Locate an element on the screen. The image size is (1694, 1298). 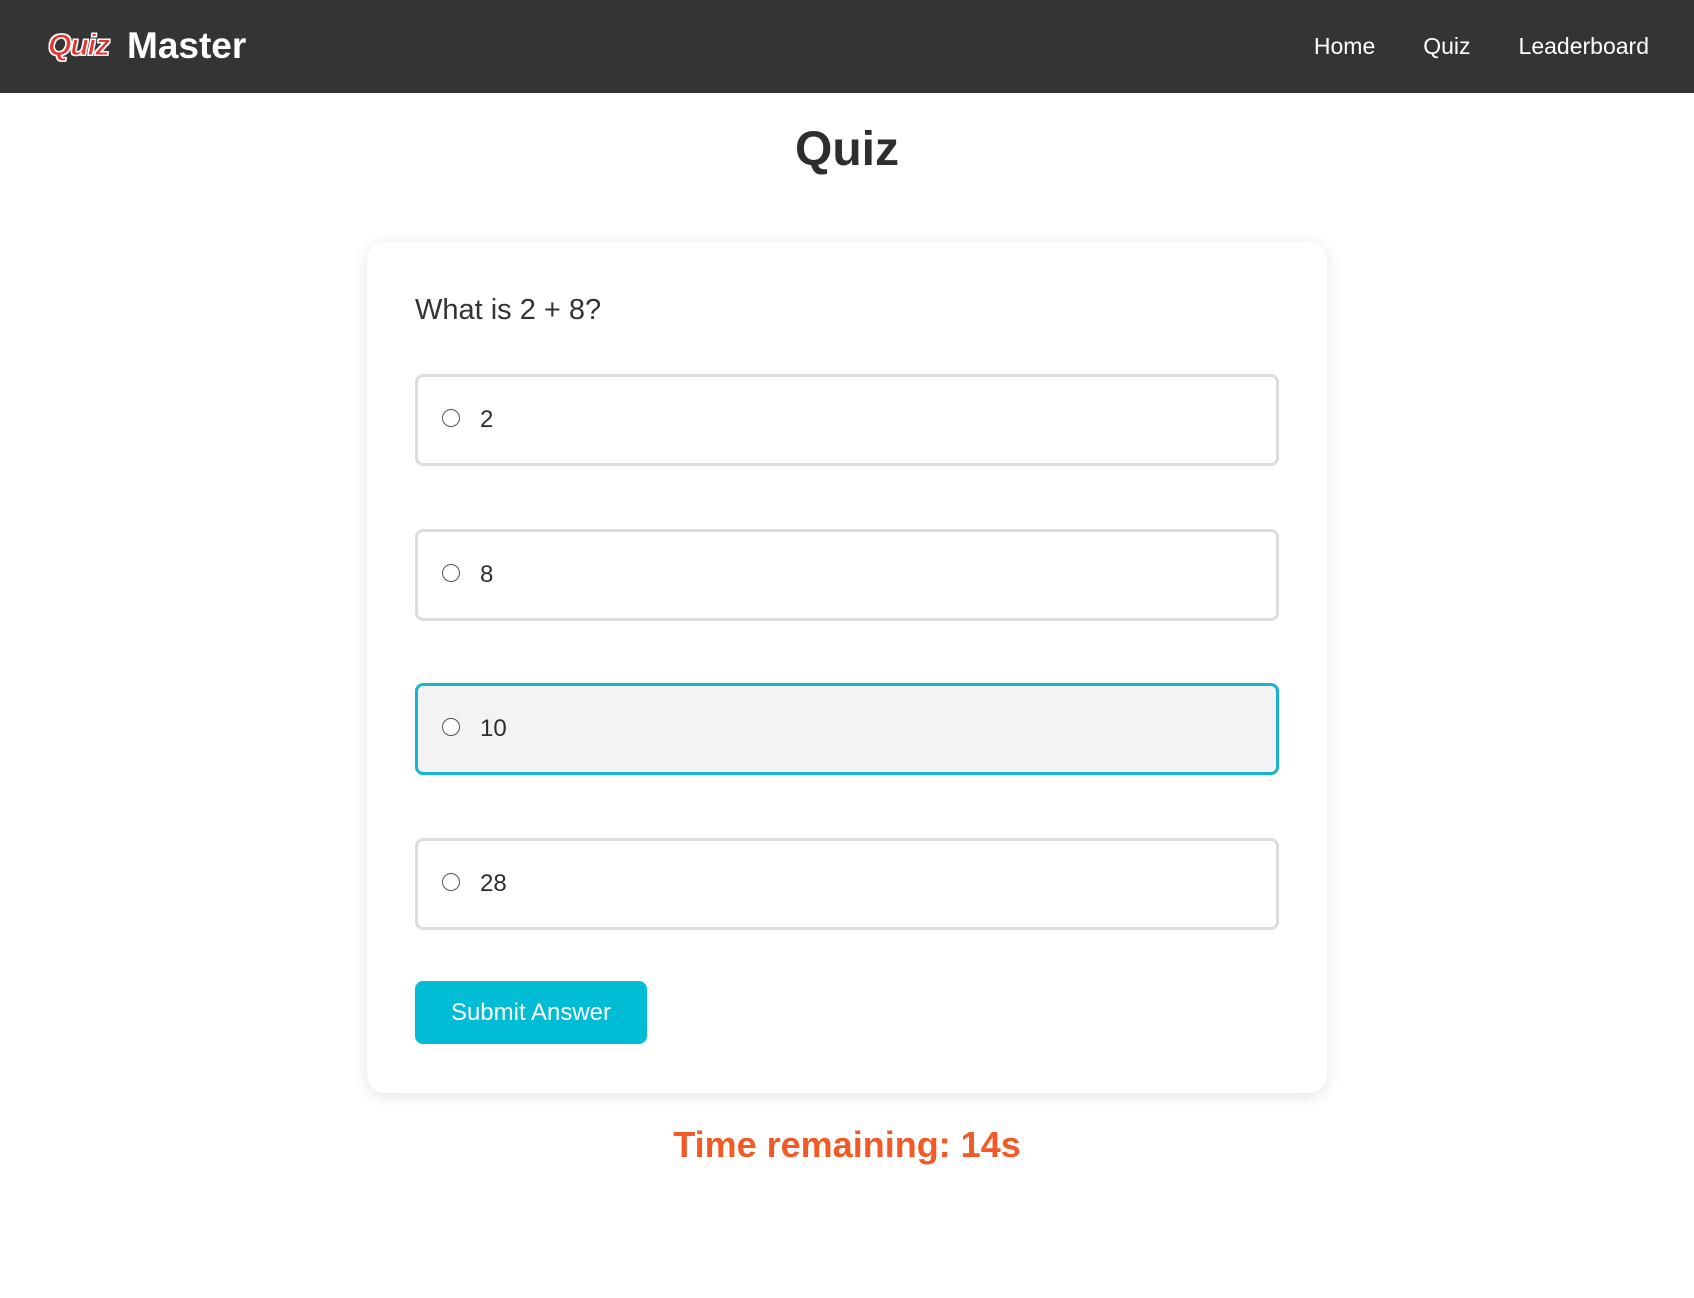
nav-links: Home Quiz Leaderboard is located at coordinates (1504, 46).